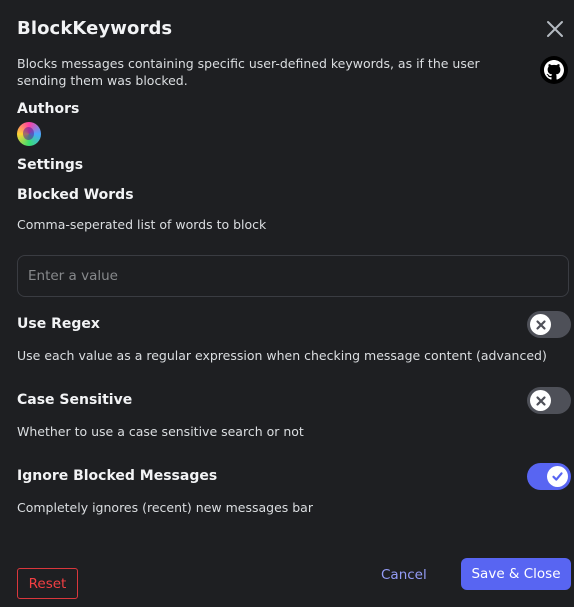 Image resolution: width=574 pixels, height=607 pixels. What do you see at coordinates (75, 400) in the screenshot?
I see `case-sensitive-label: Case Sensitive` at bounding box center [75, 400].